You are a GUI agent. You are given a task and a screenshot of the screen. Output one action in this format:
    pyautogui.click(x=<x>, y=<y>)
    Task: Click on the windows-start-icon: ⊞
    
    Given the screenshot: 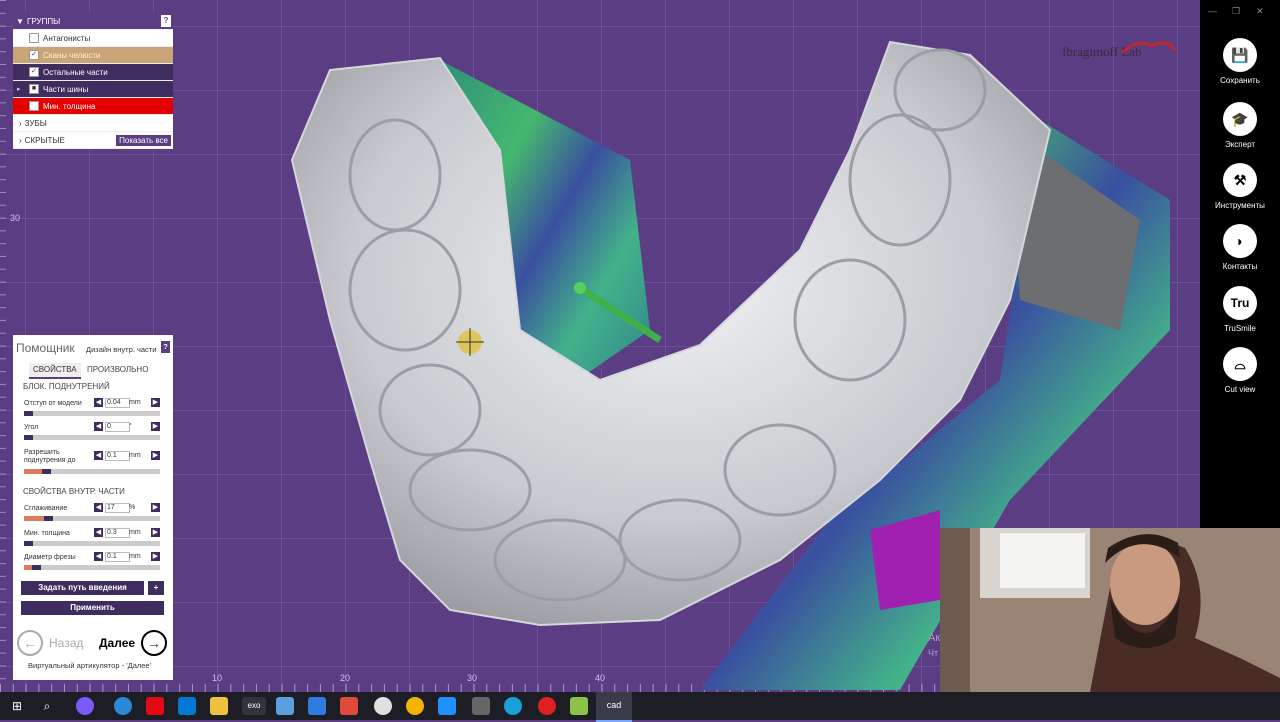 What is the action you would take?
    pyautogui.click(x=17, y=706)
    